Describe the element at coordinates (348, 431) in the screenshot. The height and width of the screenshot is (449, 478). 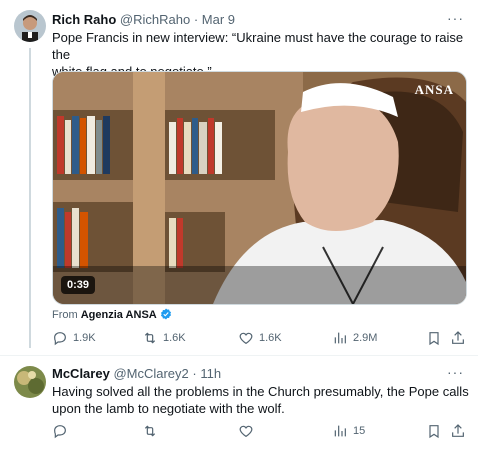
I see `views-button: 15` at that location.